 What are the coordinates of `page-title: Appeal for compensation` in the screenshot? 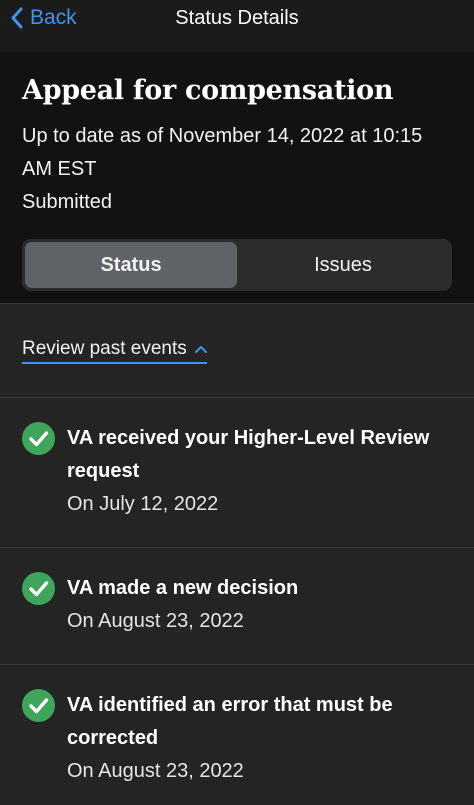 It's located at (208, 90).